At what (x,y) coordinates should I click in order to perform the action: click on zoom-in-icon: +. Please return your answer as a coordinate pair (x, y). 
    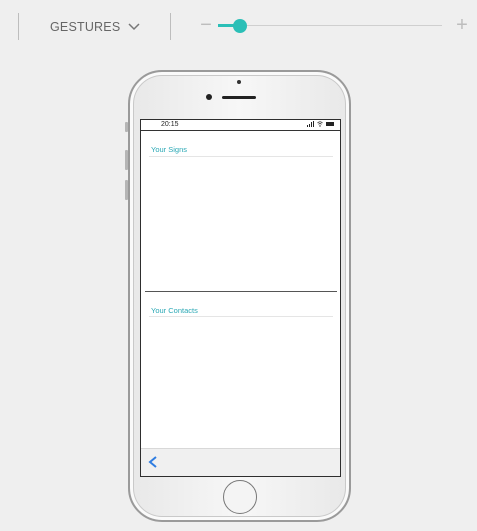
    Looking at the image, I should click on (462, 25).